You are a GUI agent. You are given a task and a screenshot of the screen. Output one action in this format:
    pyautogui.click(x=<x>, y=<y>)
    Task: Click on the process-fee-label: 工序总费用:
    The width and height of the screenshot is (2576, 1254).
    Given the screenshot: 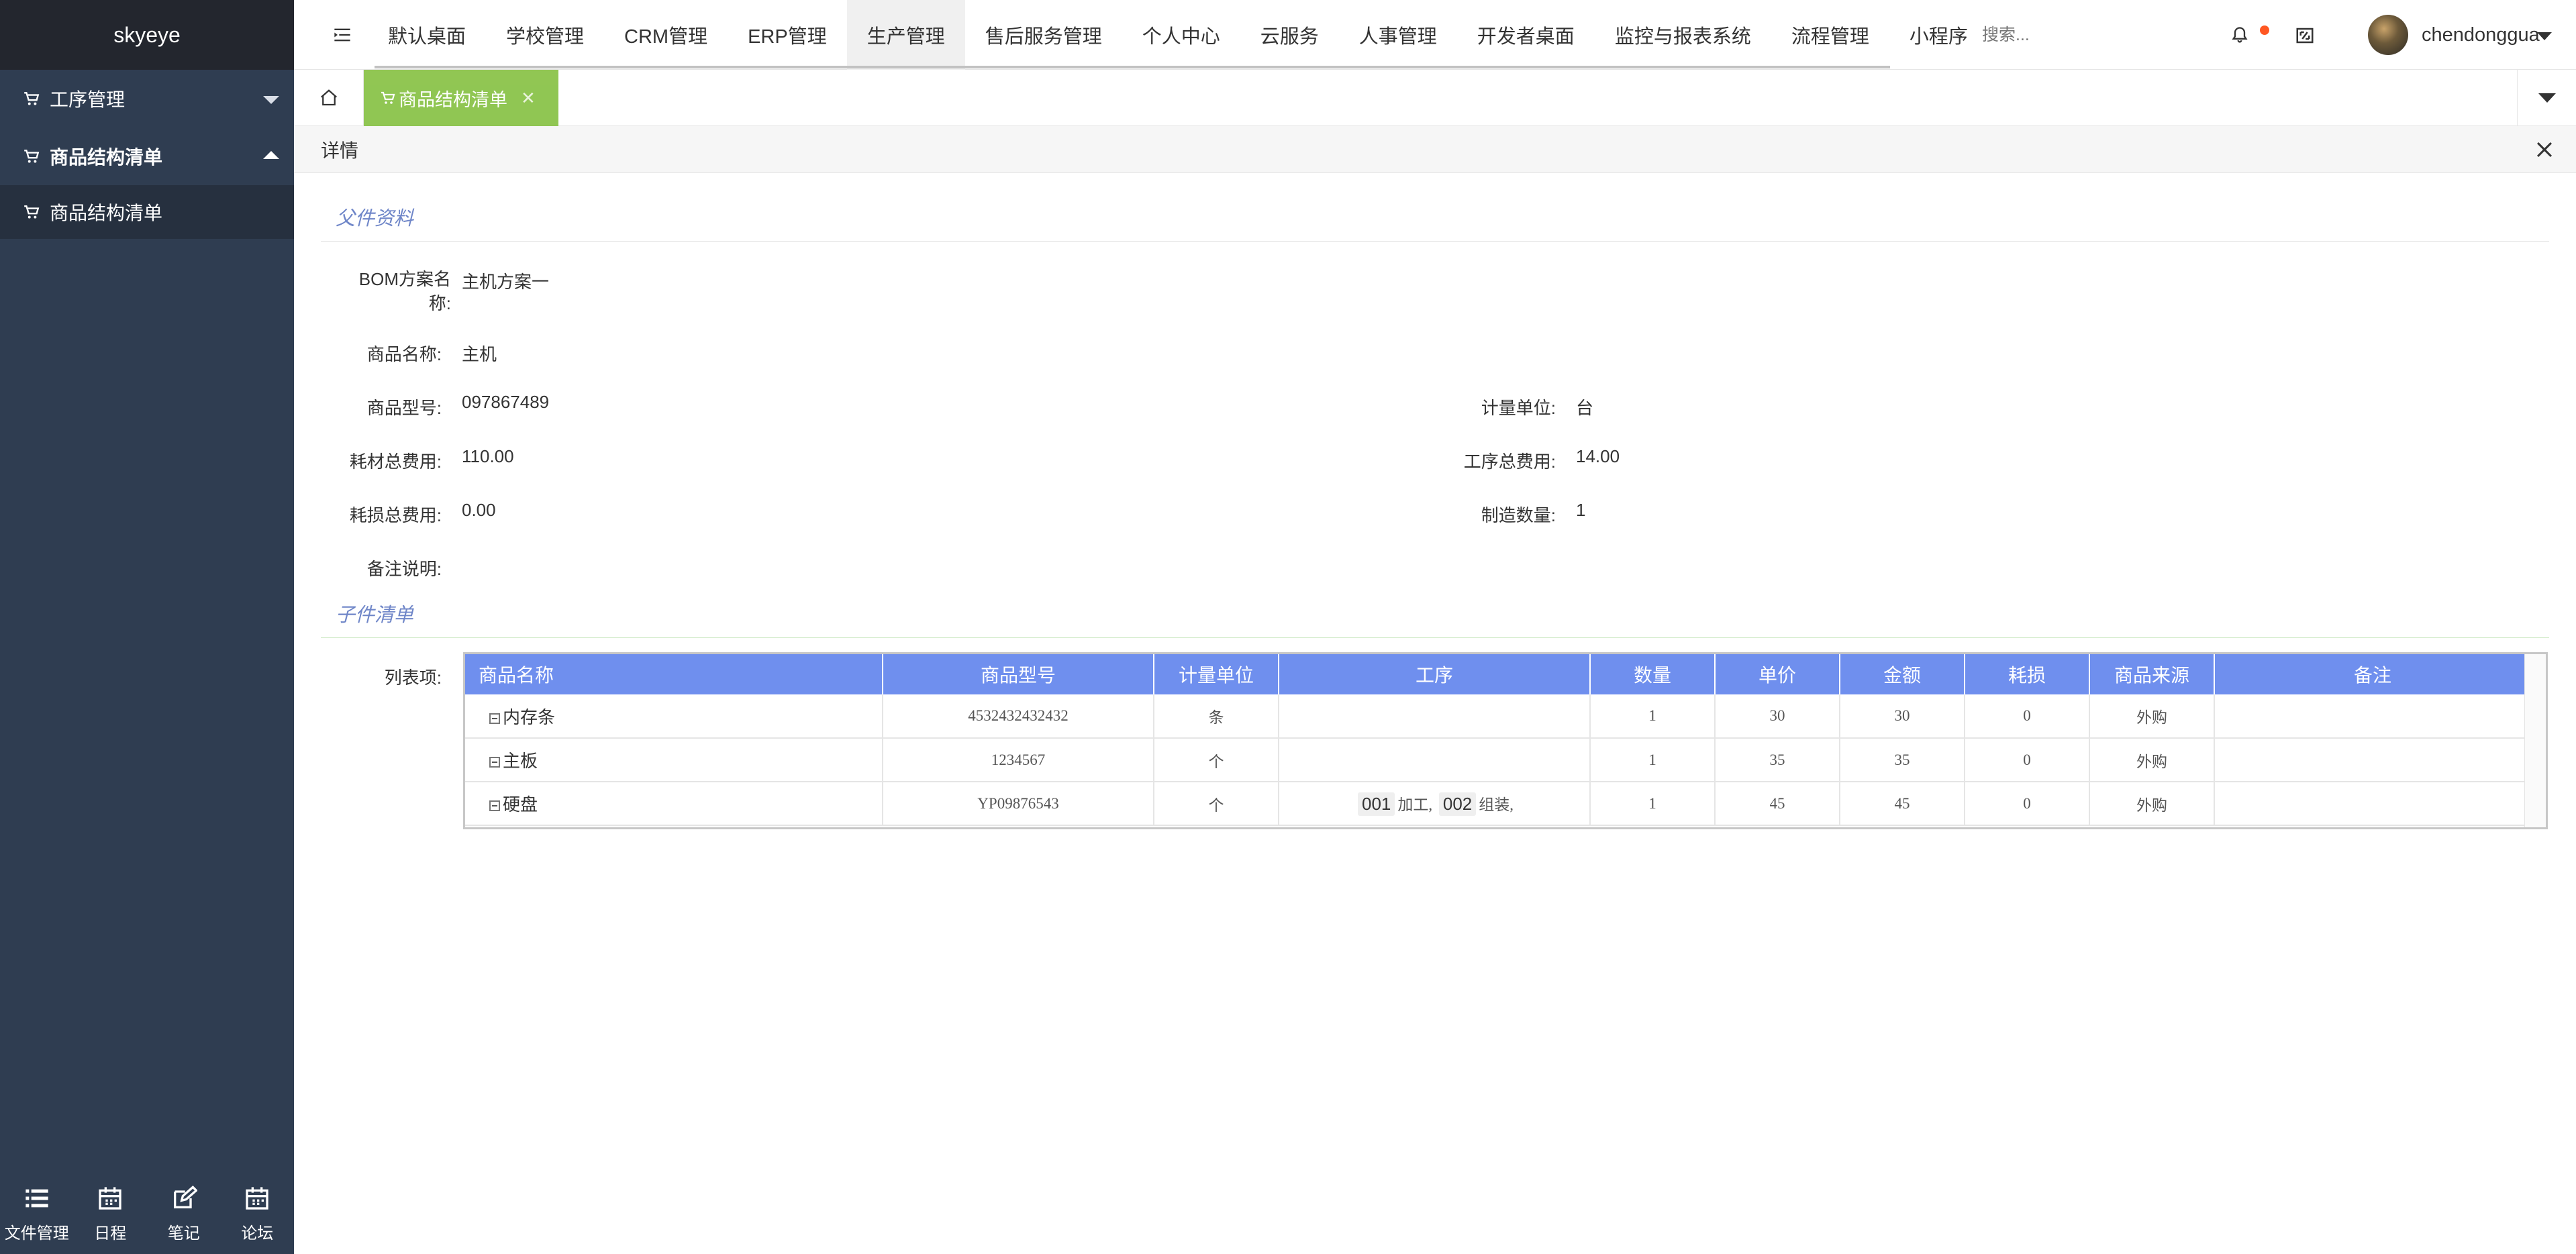 What is the action you would take?
    pyautogui.click(x=1509, y=462)
    